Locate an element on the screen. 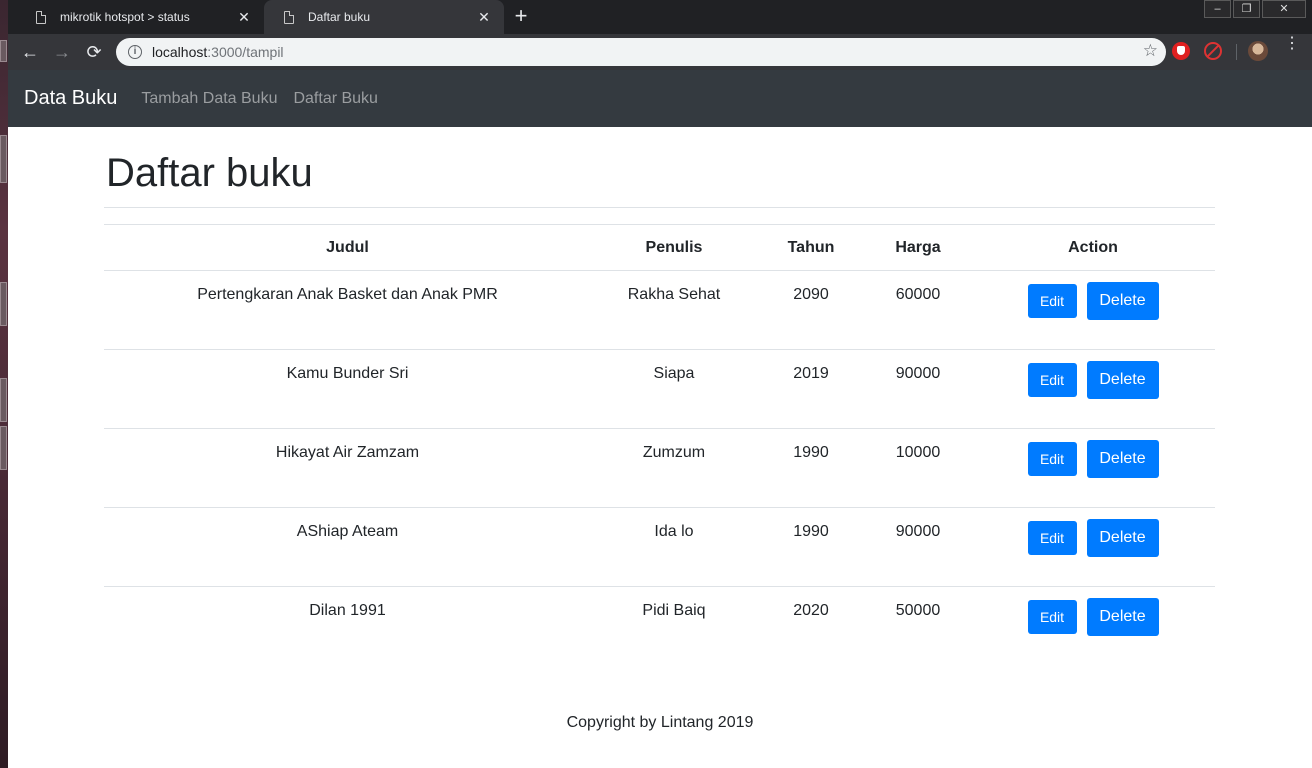 This screenshot has width=1312, height=768. page-title: Daftar buku is located at coordinates (209, 173).